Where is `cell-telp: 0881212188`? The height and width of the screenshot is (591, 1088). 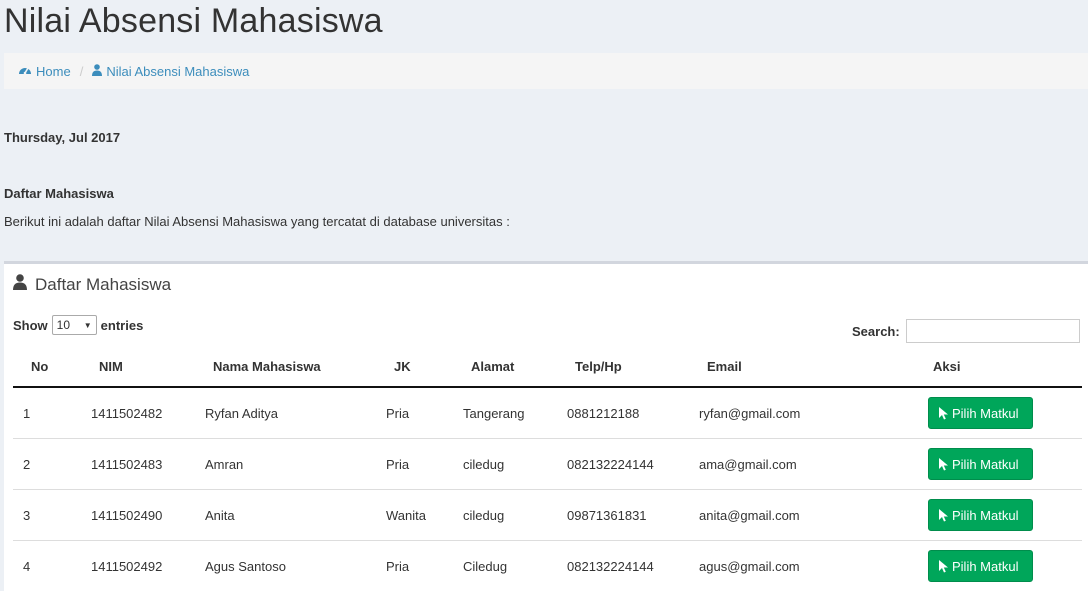
cell-telp: 0881212188 is located at coordinates (633, 413).